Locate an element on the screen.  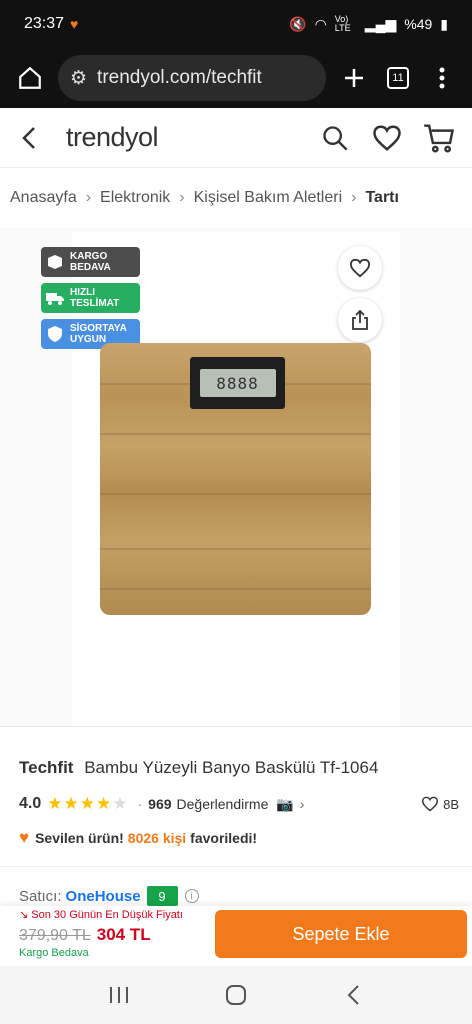
share-icon is located at coordinates (360, 320).